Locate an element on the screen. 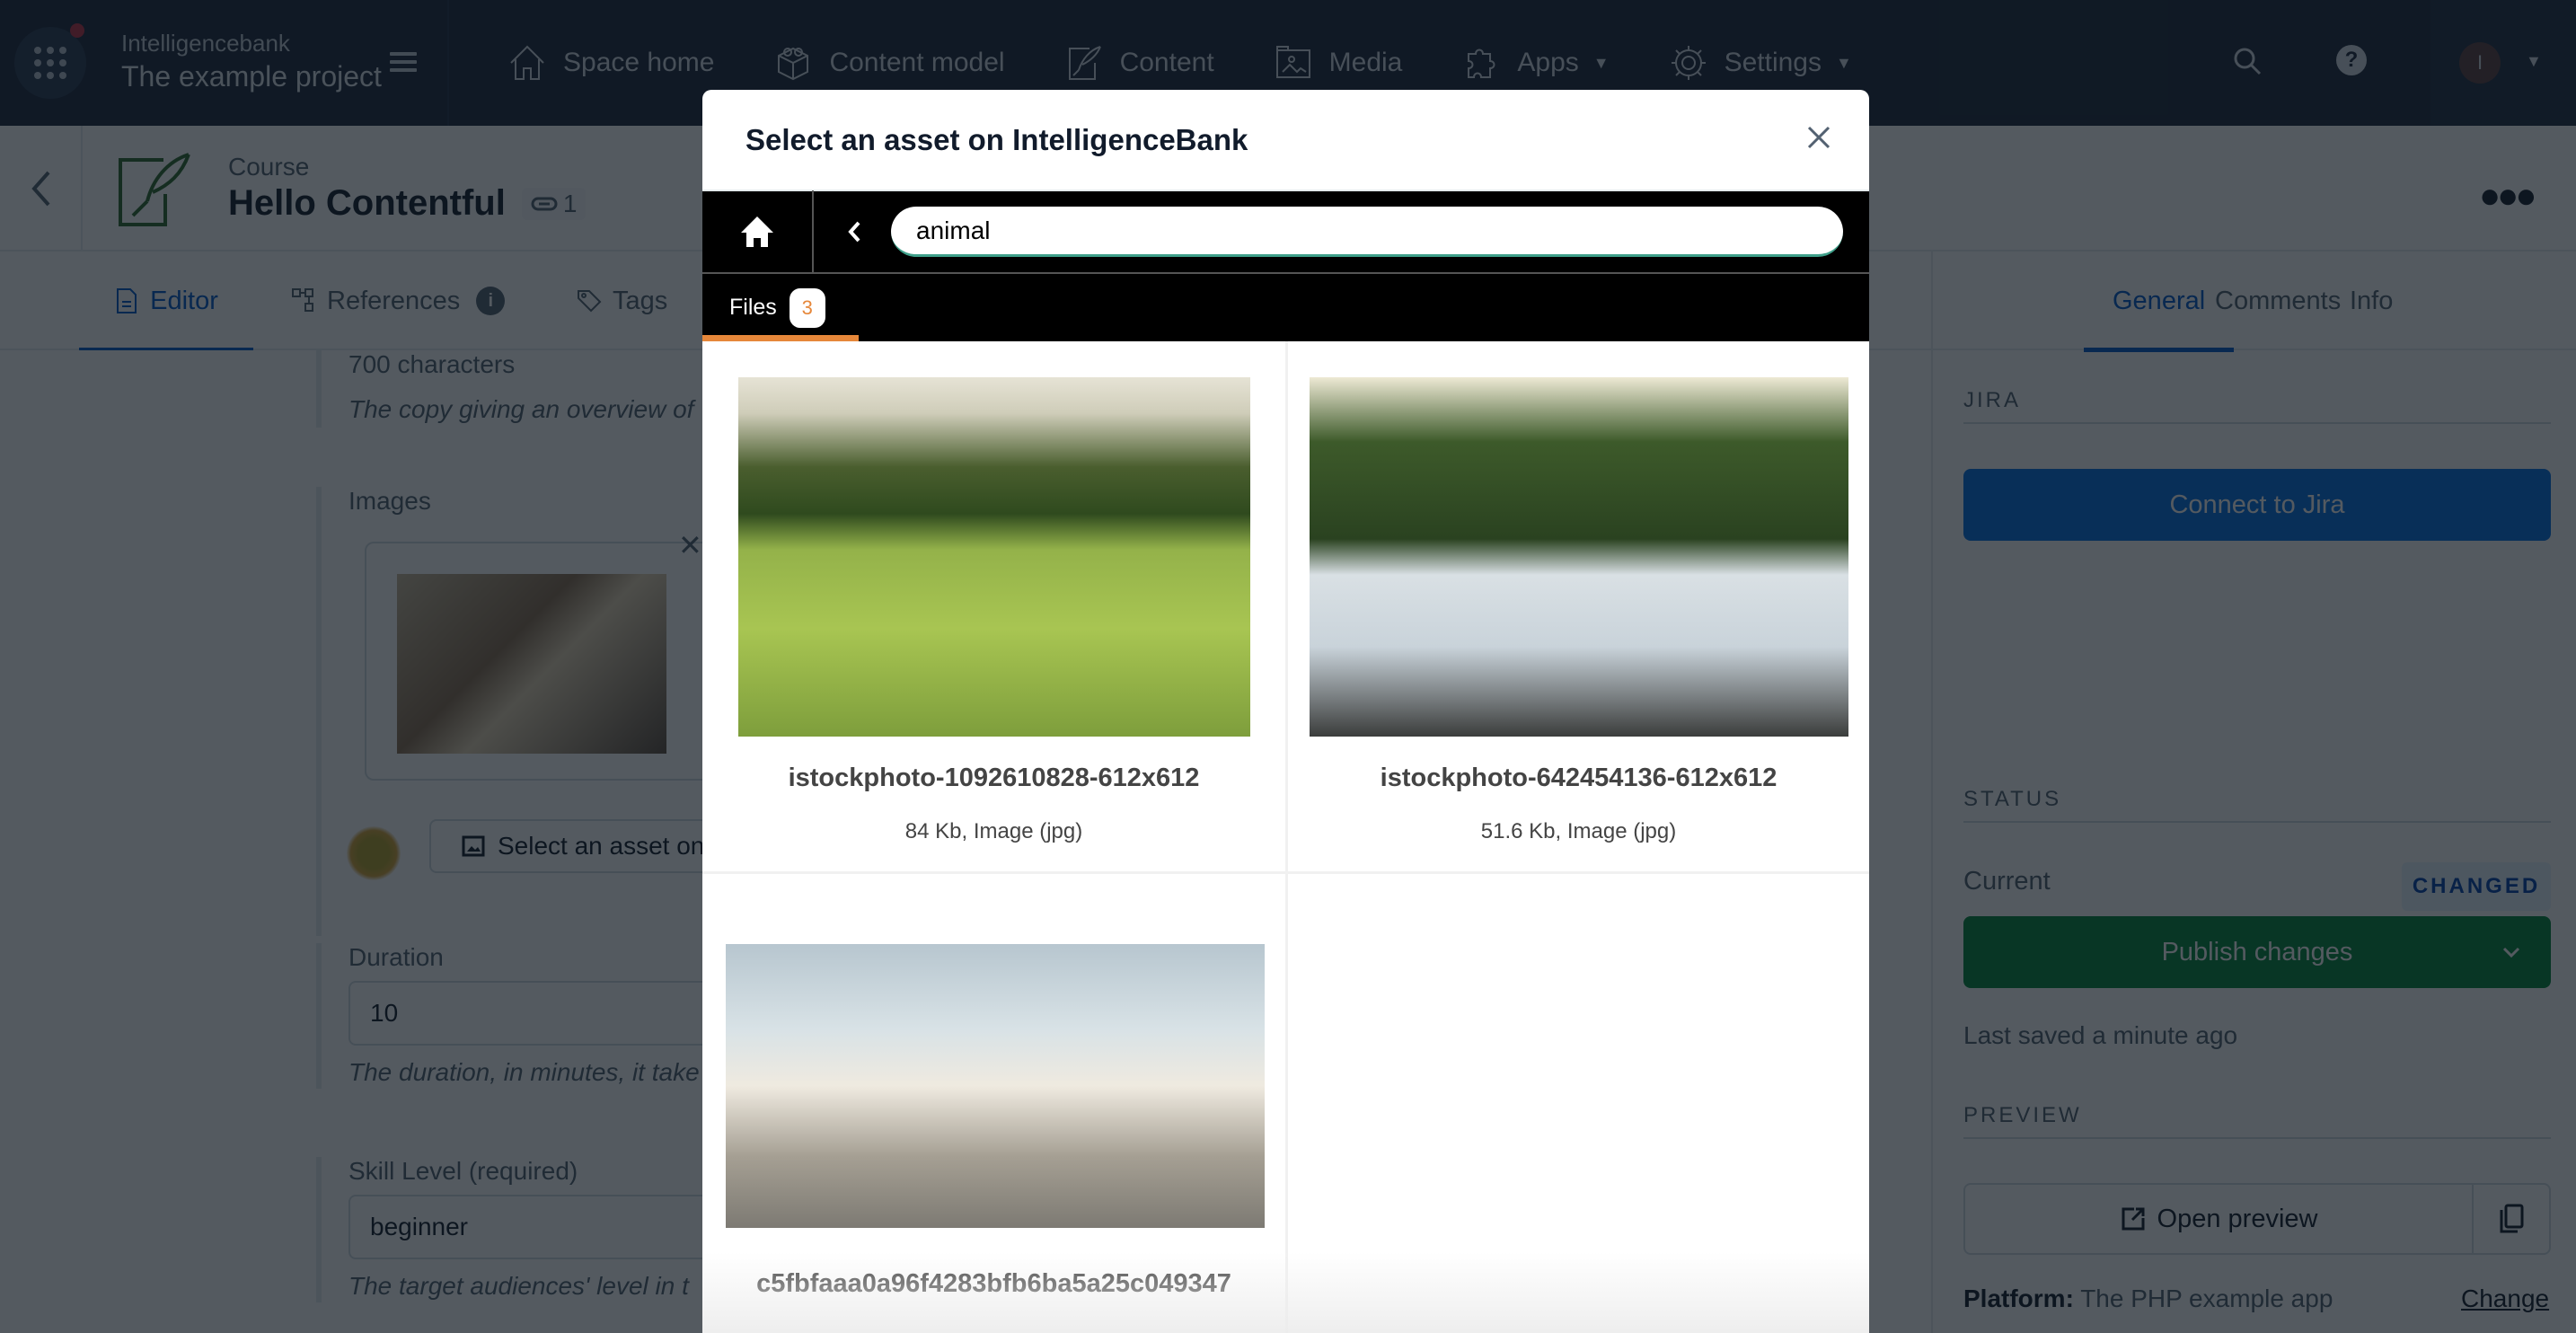 The height and width of the screenshot is (1333, 2576). modal-header: Select an asset on IntelligenceBank is located at coordinates (1285, 140).